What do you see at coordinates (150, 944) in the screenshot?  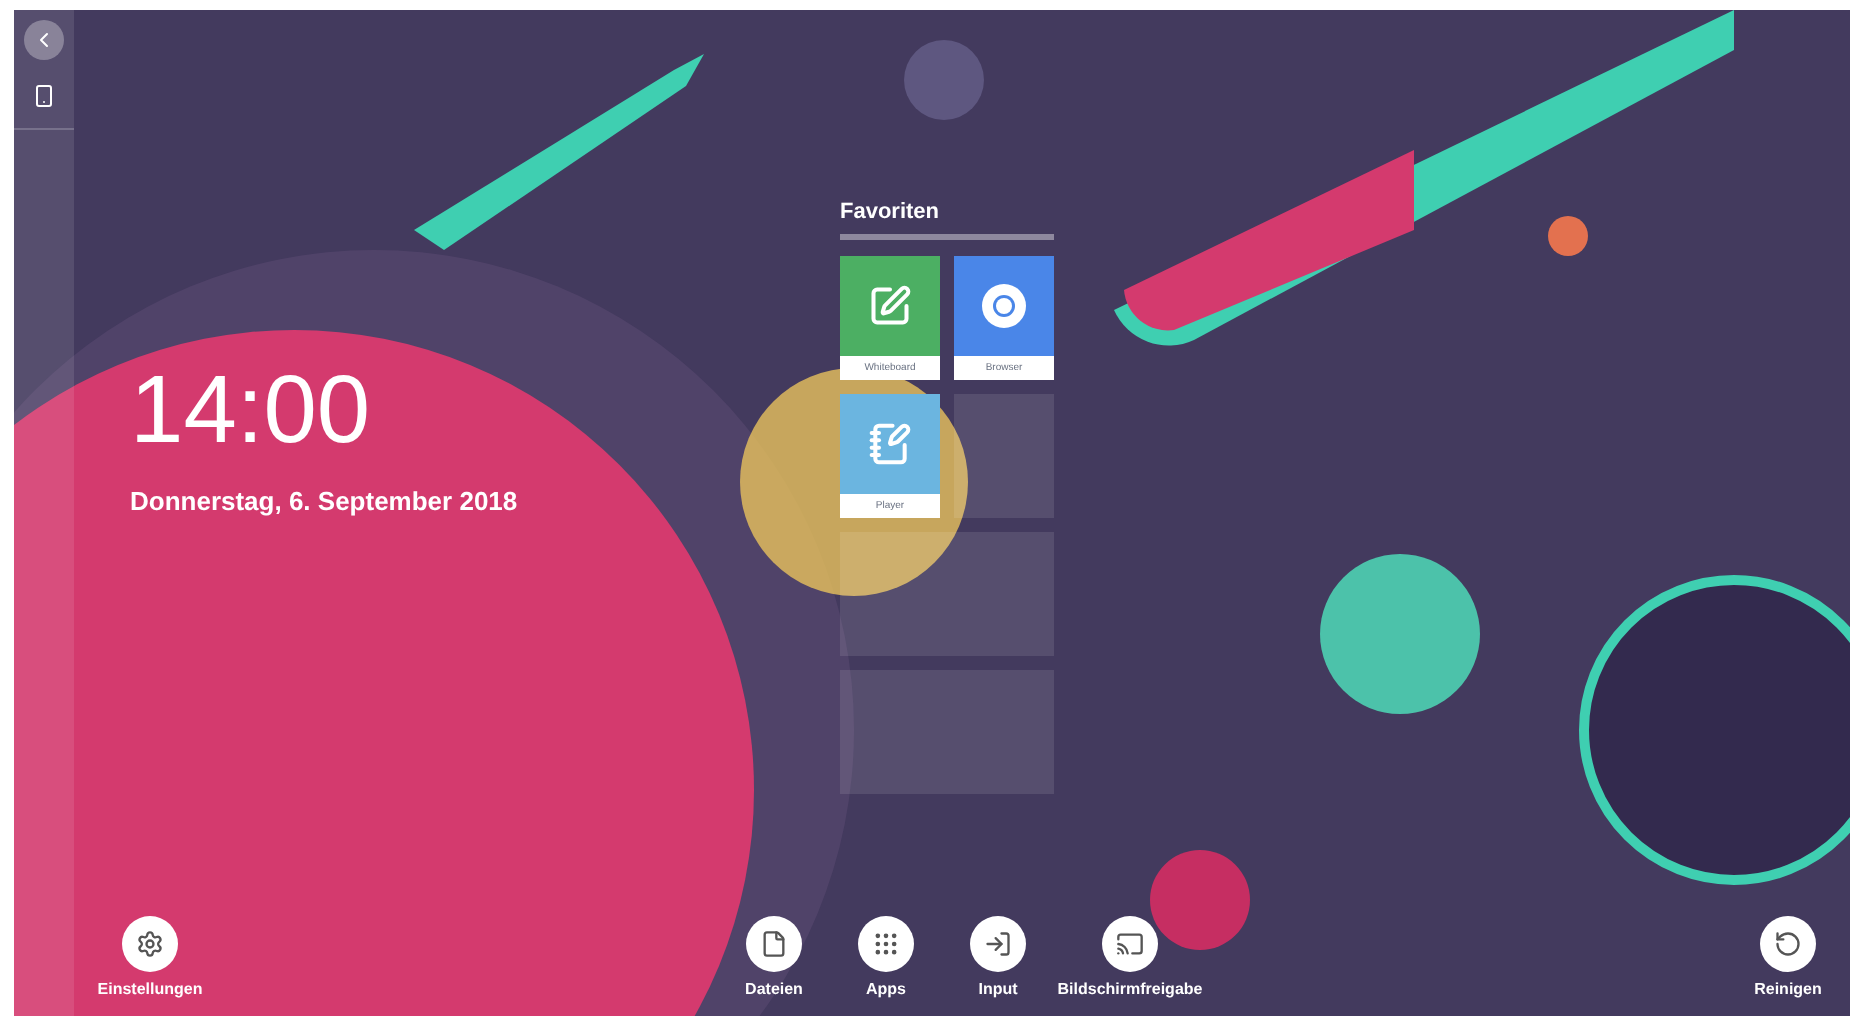 I see `settings-icon` at bounding box center [150, 944].